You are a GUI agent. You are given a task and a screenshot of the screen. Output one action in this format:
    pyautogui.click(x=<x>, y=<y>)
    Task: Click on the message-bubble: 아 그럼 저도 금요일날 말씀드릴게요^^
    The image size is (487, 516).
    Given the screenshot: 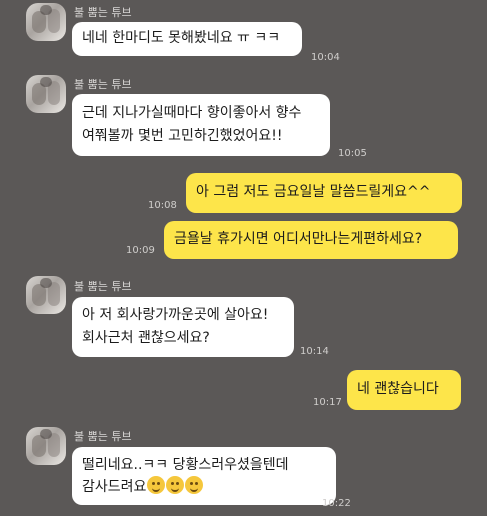 What is the action you would take?
    pyautogui.click(x=324, y=193)
    